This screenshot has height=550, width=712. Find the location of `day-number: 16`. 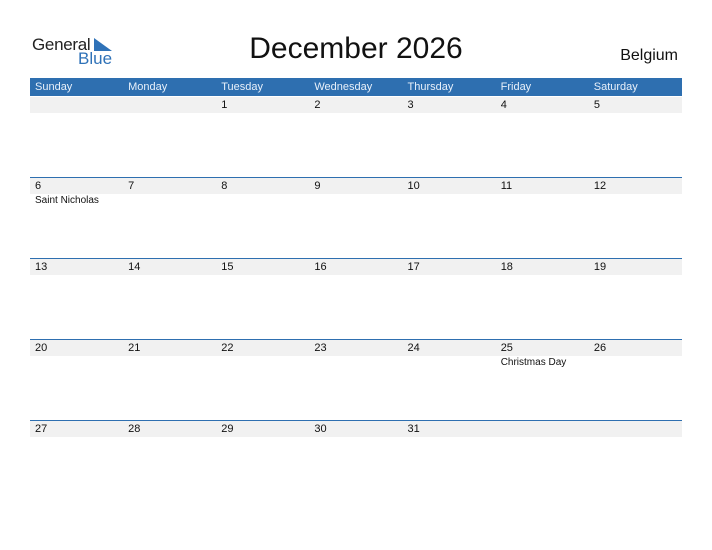

day-number: 16 is located at coordinates (320, 267).